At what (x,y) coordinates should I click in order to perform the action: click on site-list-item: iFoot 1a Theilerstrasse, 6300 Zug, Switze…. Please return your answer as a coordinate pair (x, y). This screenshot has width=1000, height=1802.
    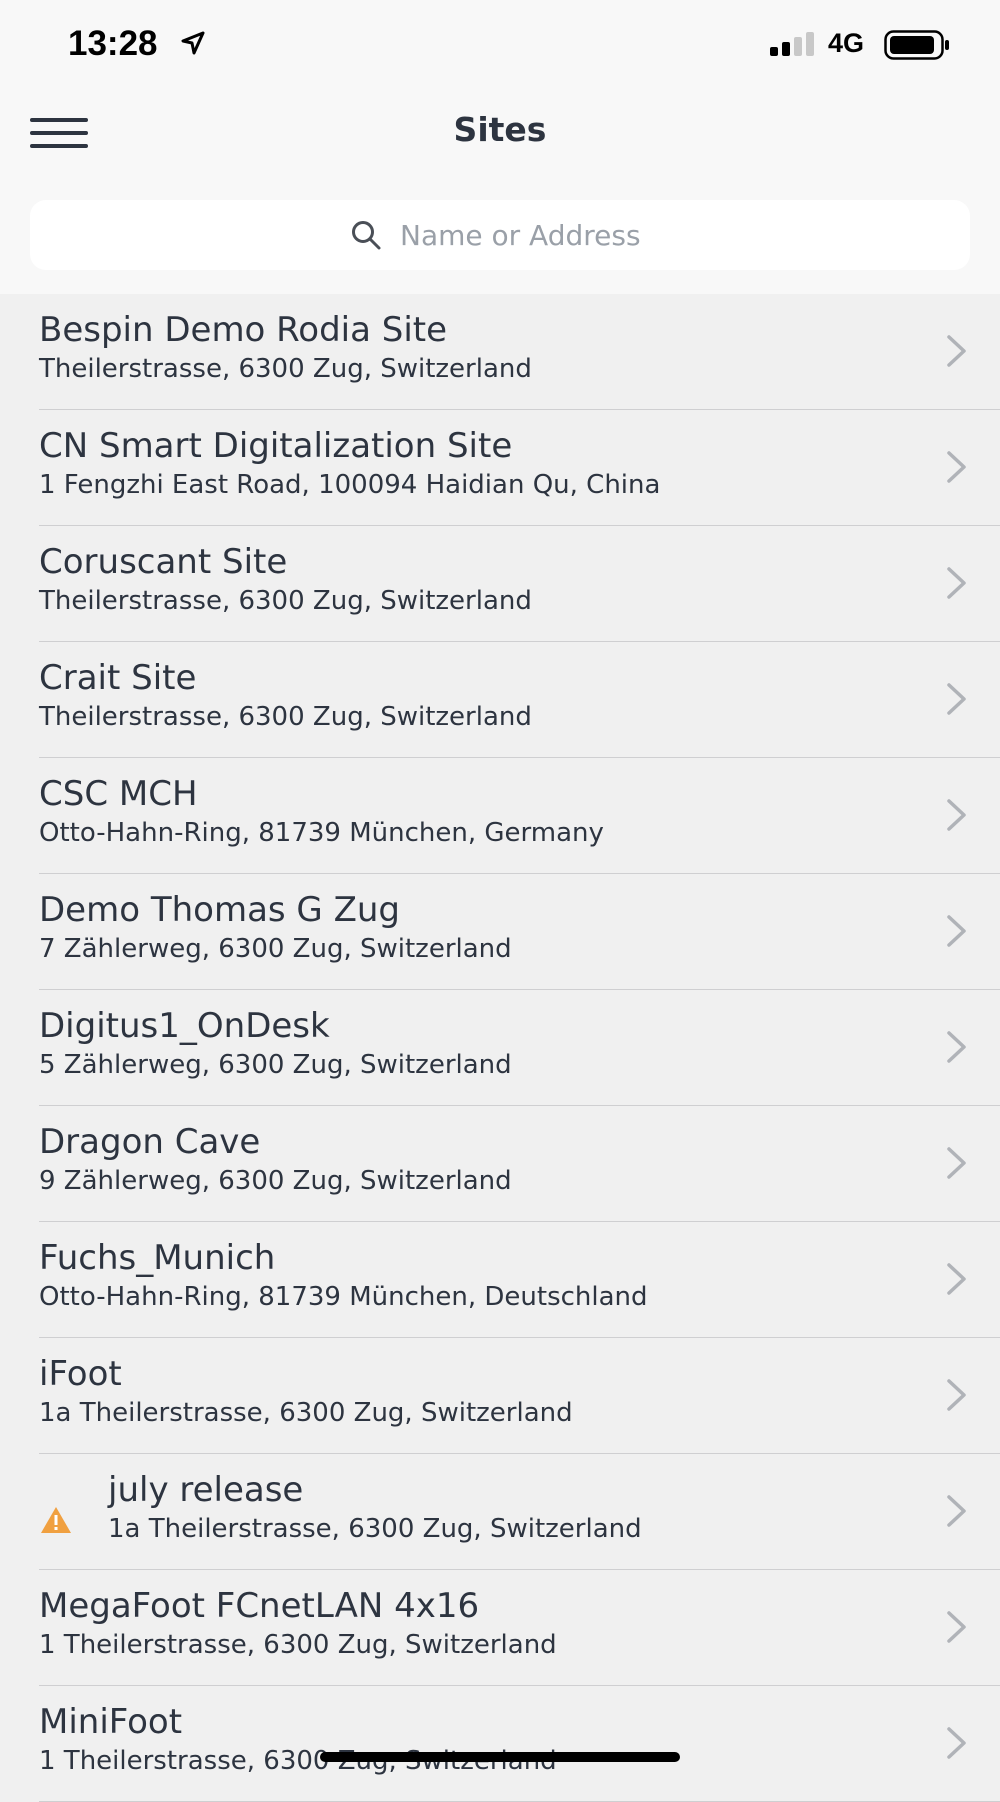
    Looking at the image, I should click on (500, 1396).